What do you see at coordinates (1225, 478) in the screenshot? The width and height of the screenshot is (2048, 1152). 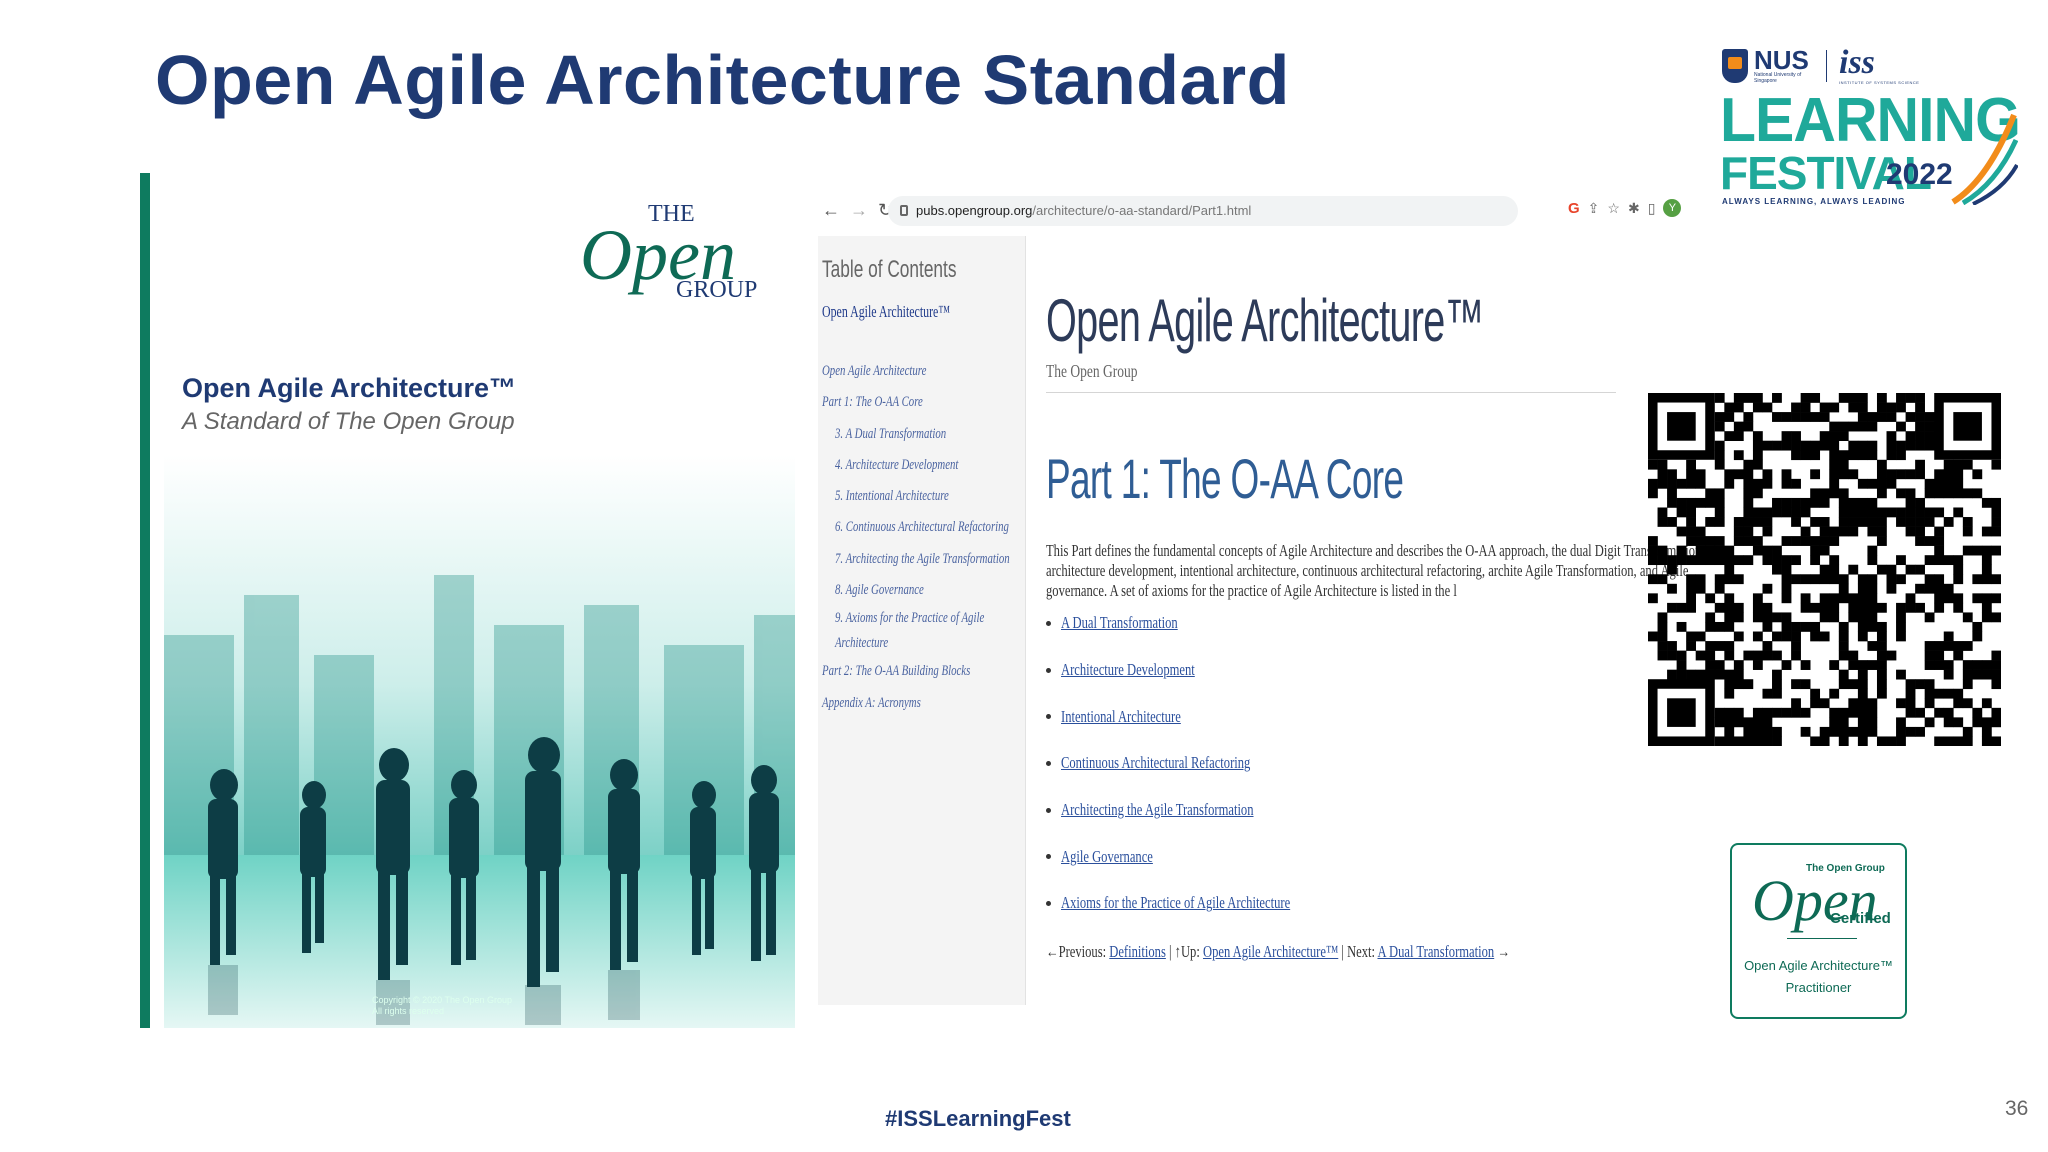 I see `part-heading: Part 1: The O-AA Core` at bounding box center [1225, 478].